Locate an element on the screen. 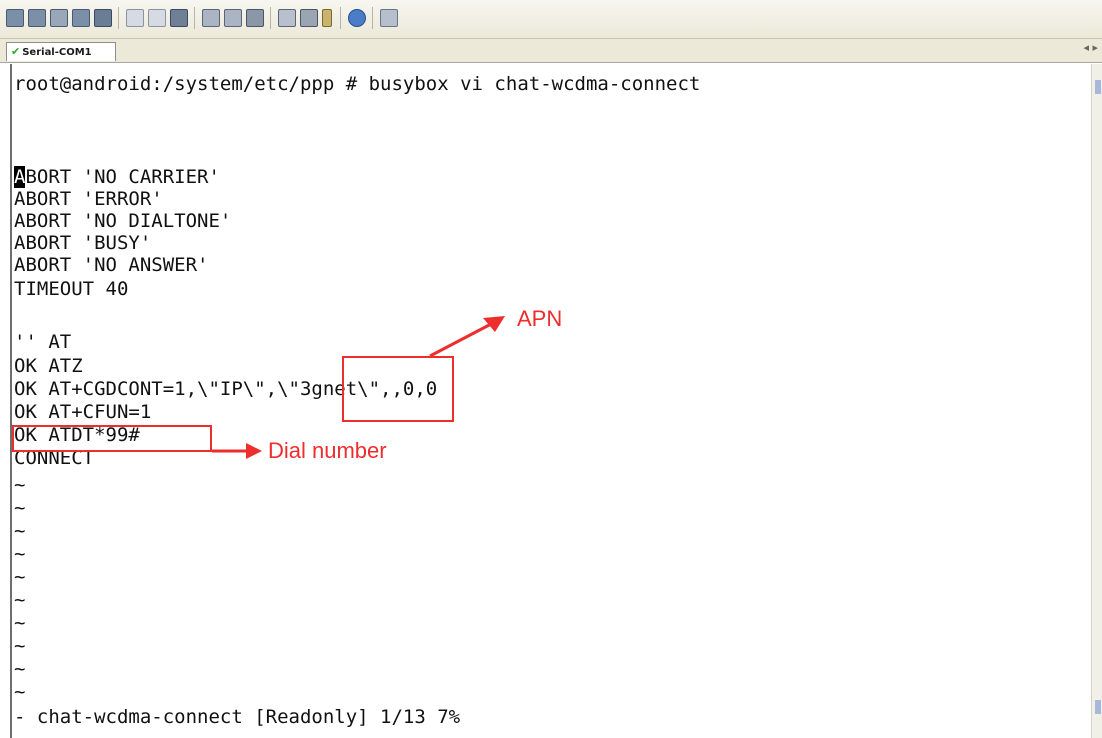  terminal-line: OK ATZ is located at coordinates (48, 366).